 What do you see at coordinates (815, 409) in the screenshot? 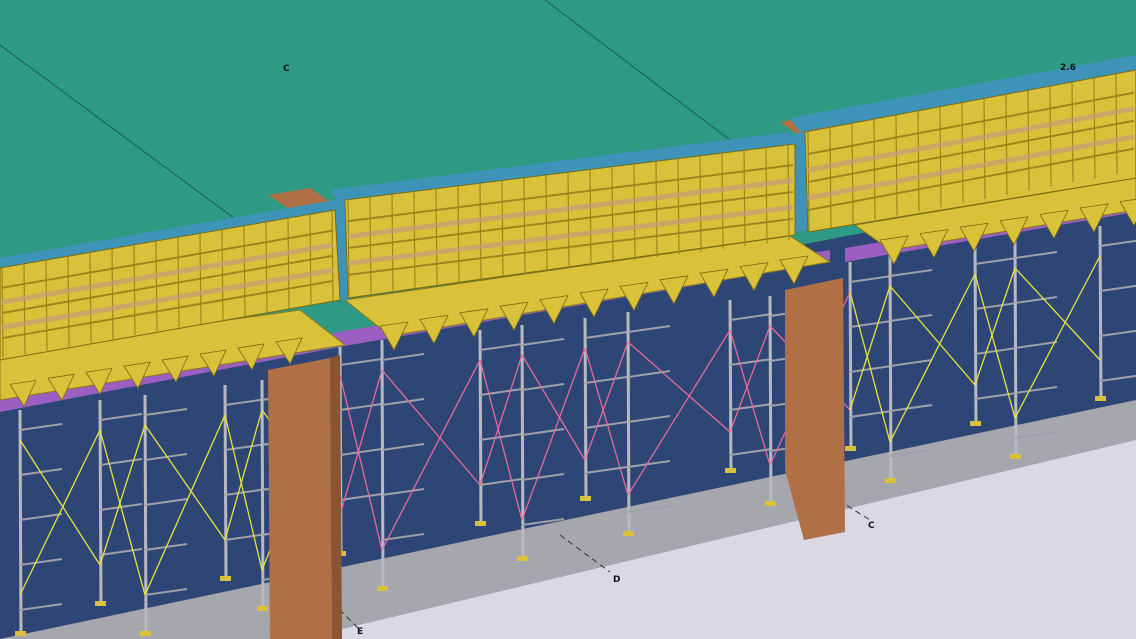
I see `column-right` at bounding box center [815, 409].